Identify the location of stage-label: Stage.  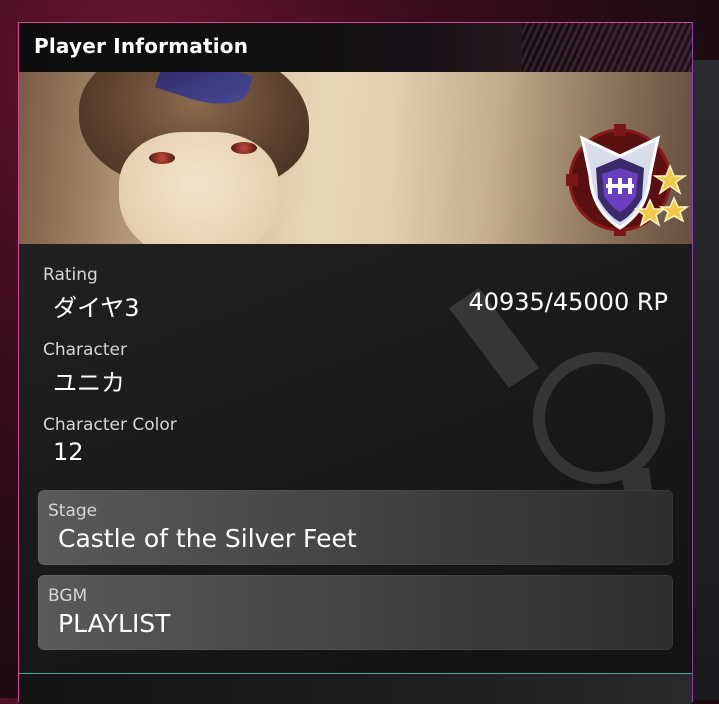
(73, 511).